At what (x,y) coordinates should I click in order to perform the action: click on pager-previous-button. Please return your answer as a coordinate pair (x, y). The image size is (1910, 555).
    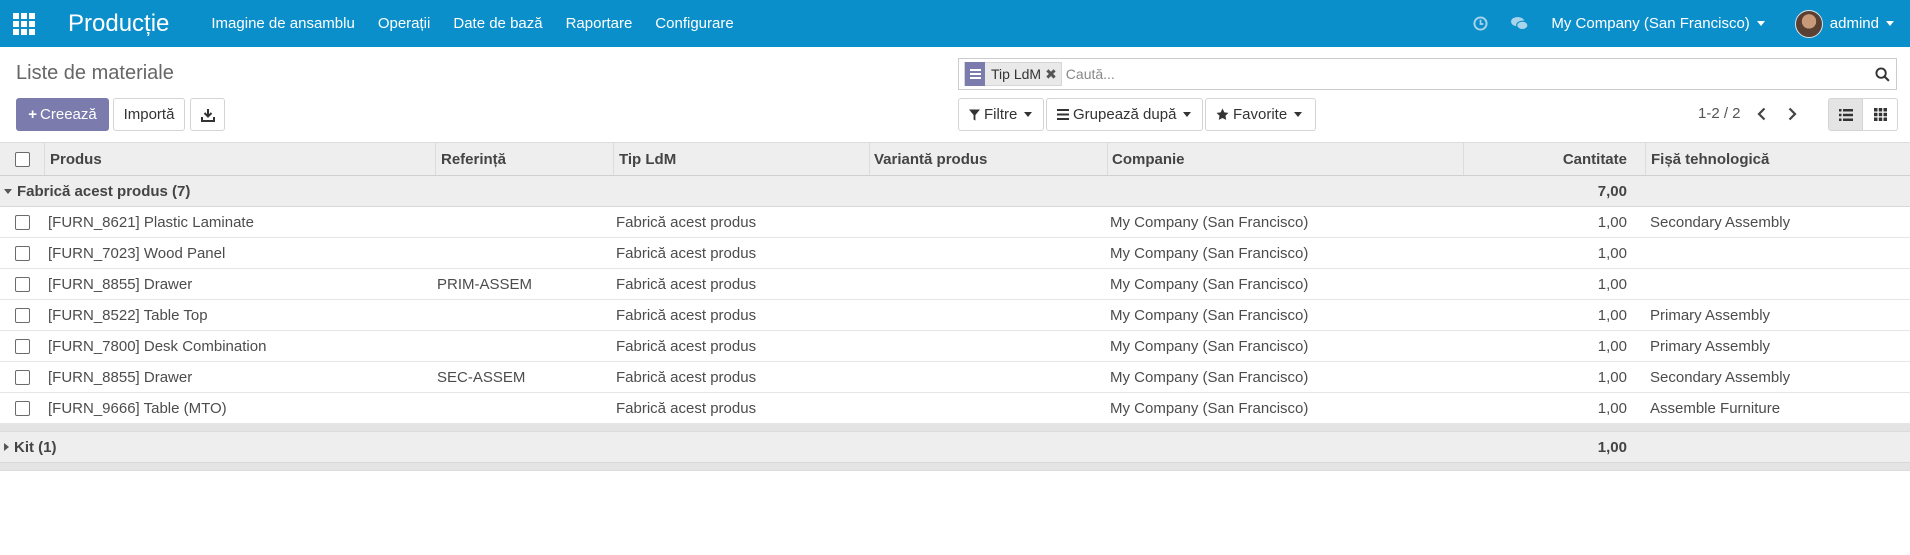
    Looking at the image, I should click on (1761, 114).